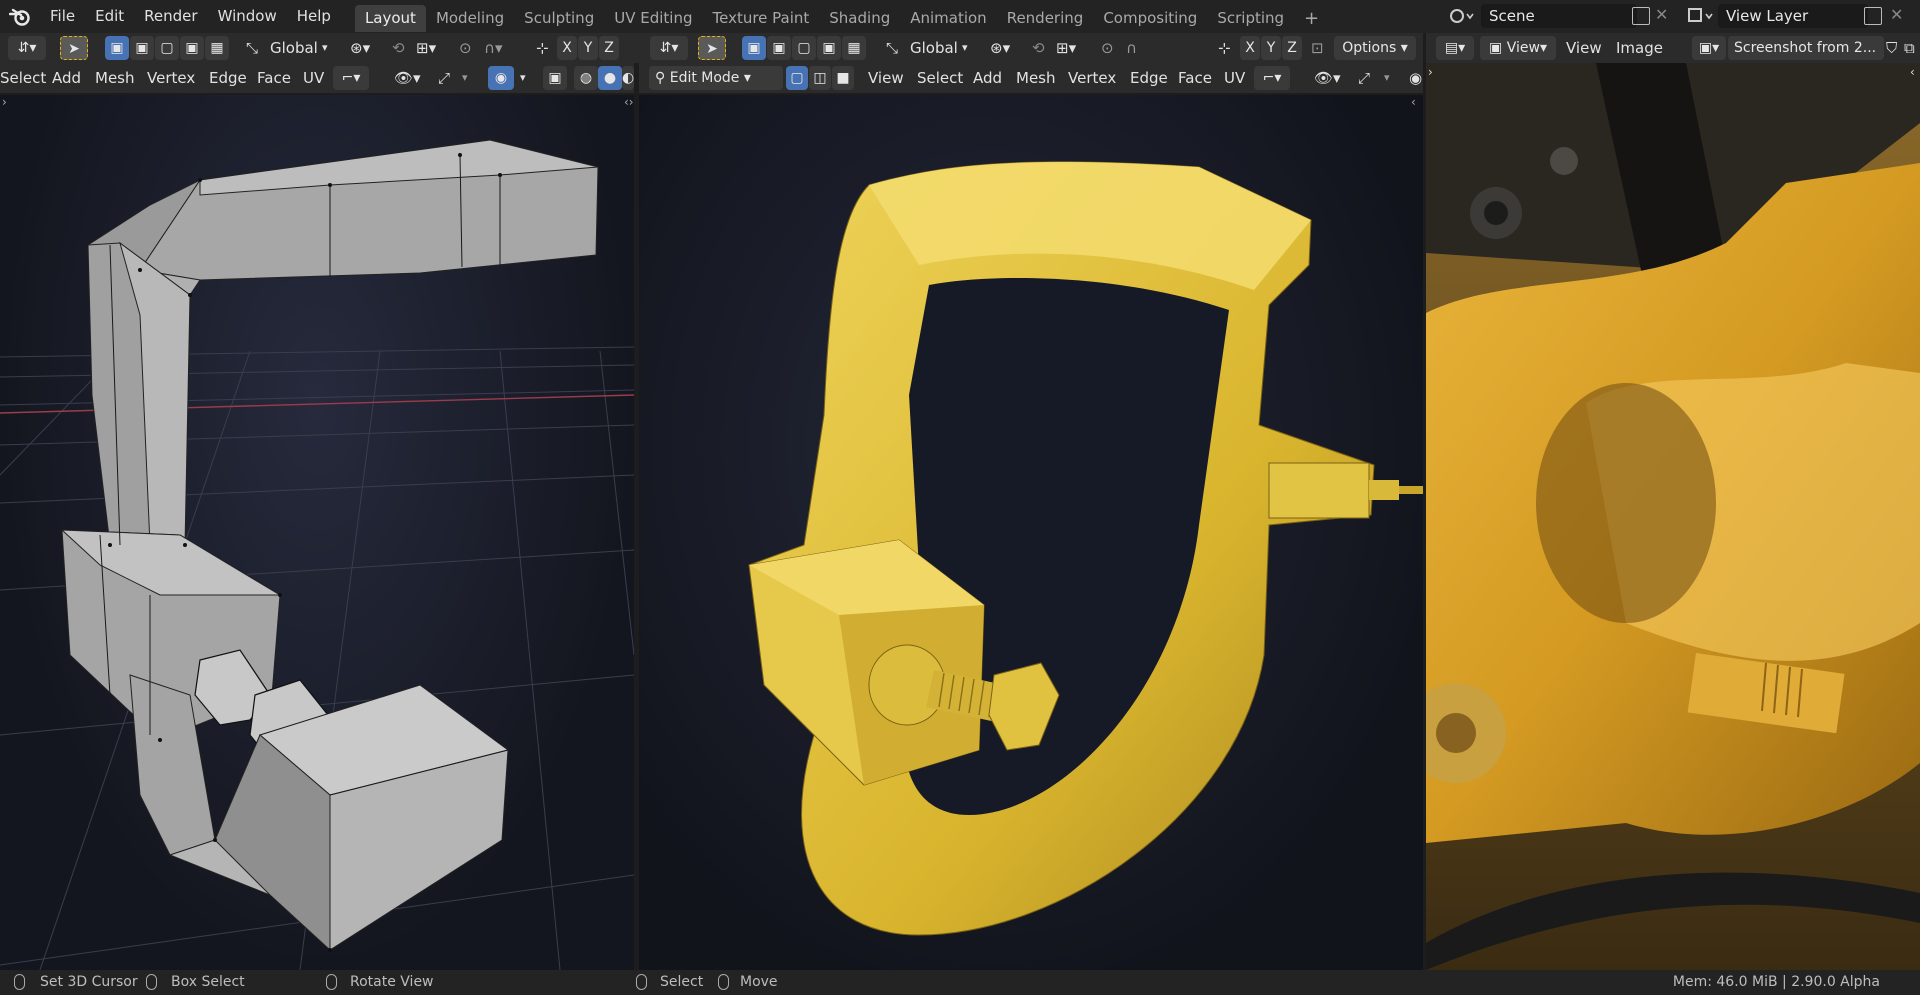  I want to click on material-shading-icon: ◐, so click(628, 78).